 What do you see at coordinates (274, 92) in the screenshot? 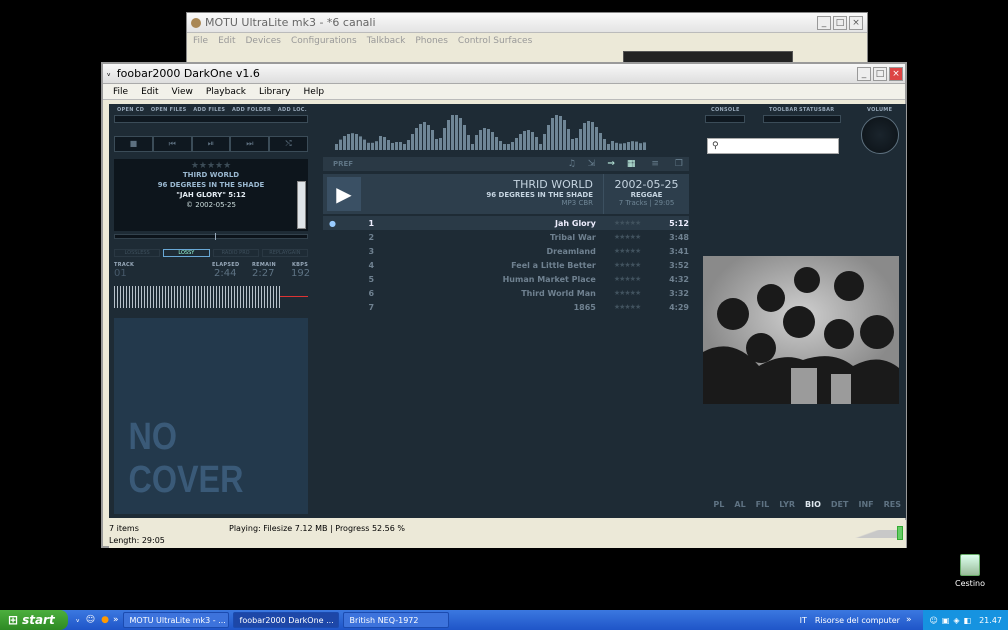
I see `menu-library: Library` at bounding box center [274, 92].